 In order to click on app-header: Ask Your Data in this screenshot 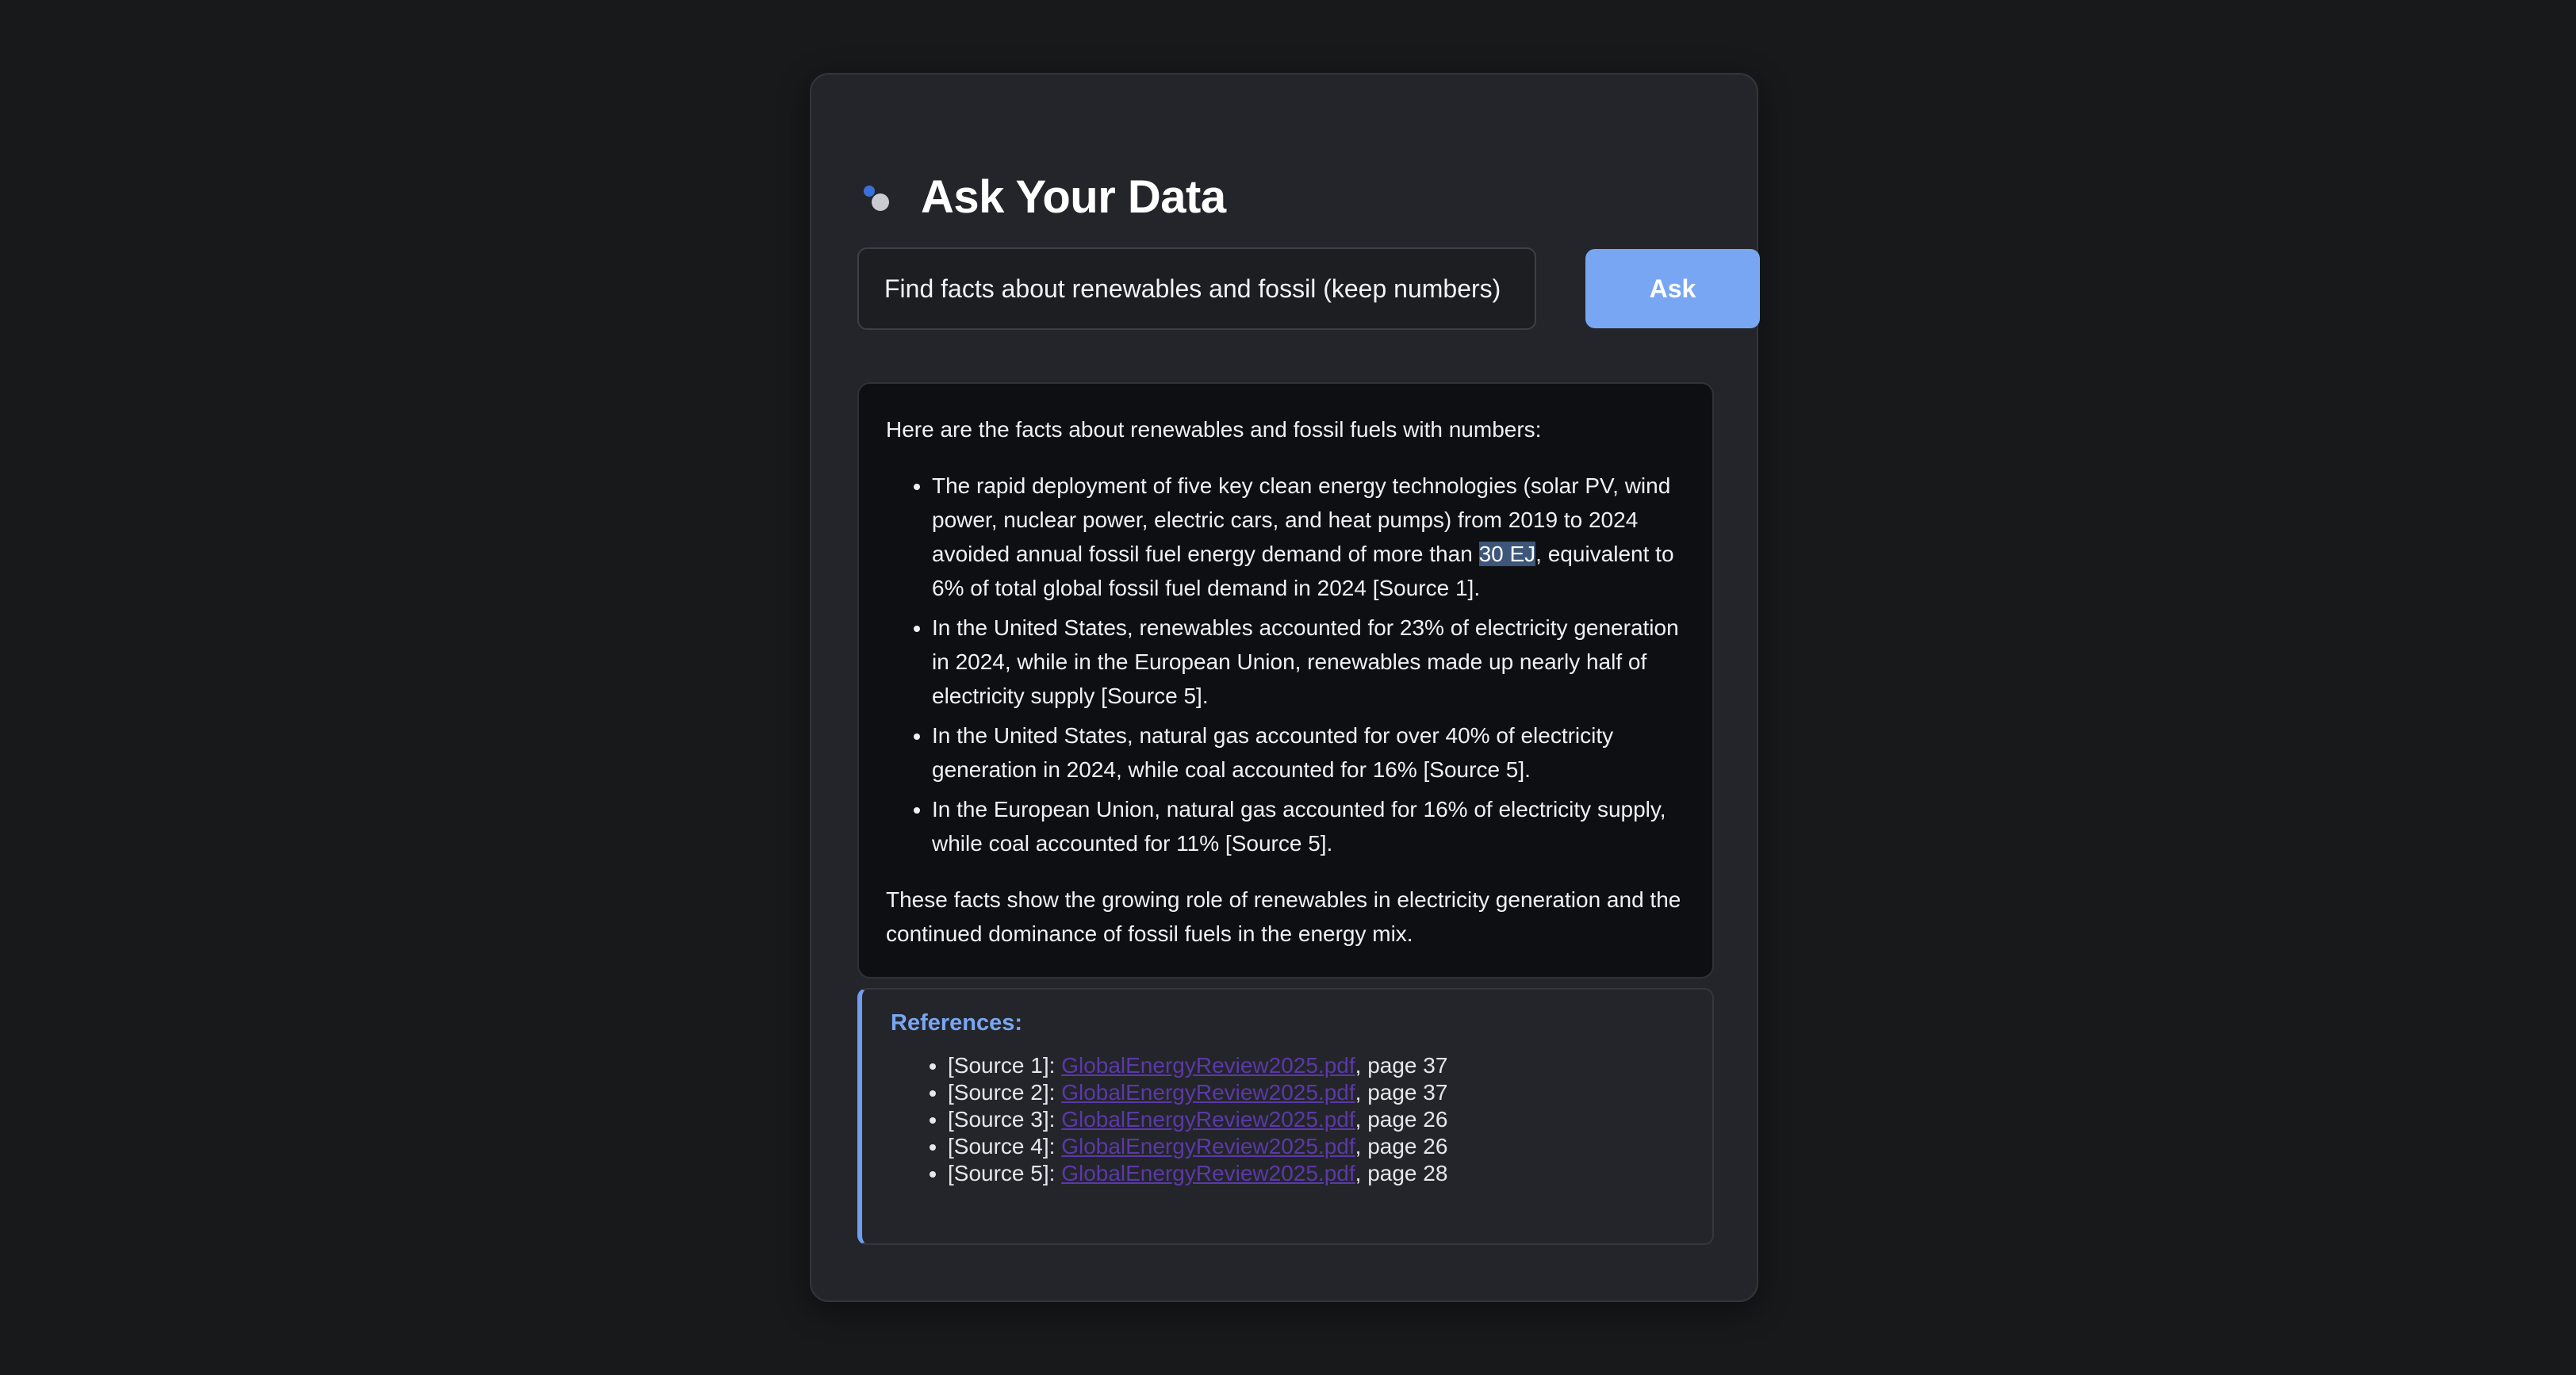, I will do `click(1044, 196)`.